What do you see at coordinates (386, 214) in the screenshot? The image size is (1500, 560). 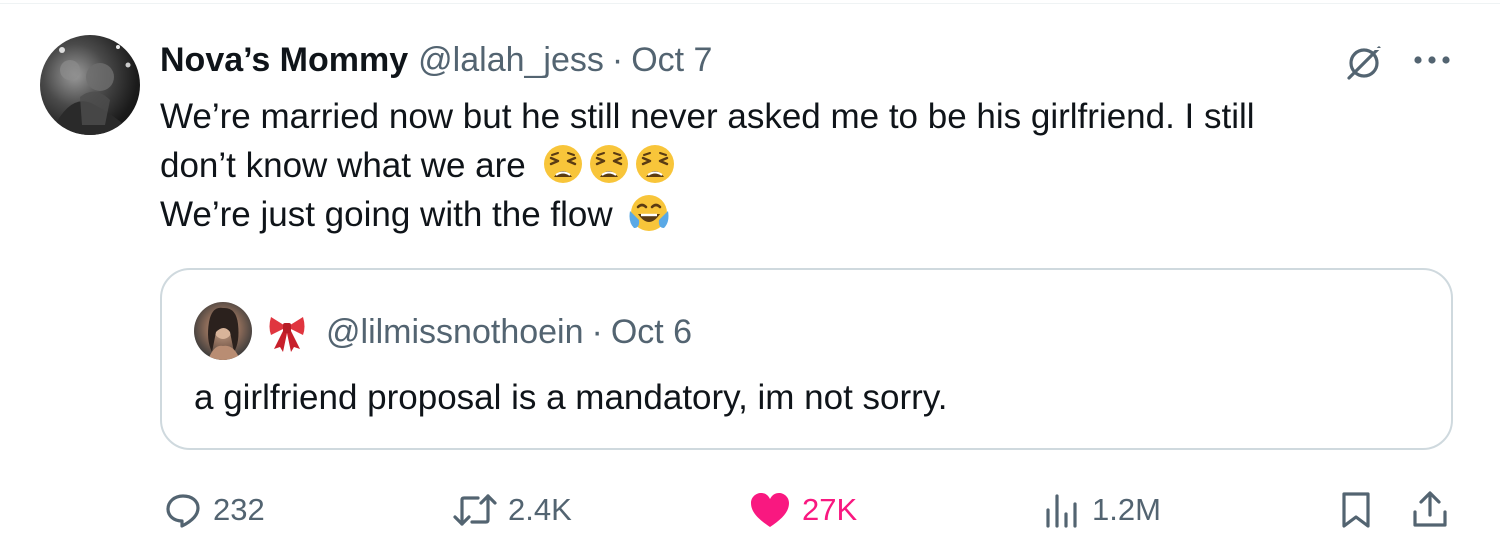 I see `post-text-line-3-text: We’re just going with the flow` at bounding box center [386, 214].